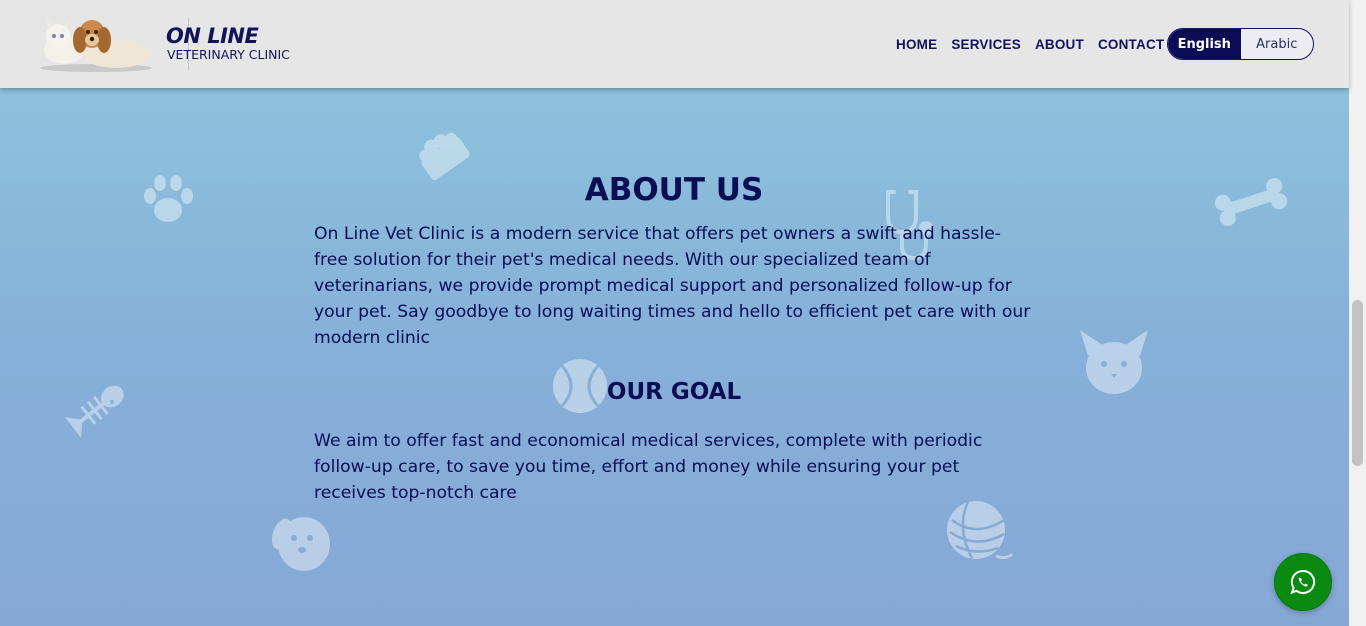 The height and width of the screenshot is (626, 1366). Describe the element at coordinates (1277, 44) in the screenshot. I see `language-arabic-button: Arabic` at that location.